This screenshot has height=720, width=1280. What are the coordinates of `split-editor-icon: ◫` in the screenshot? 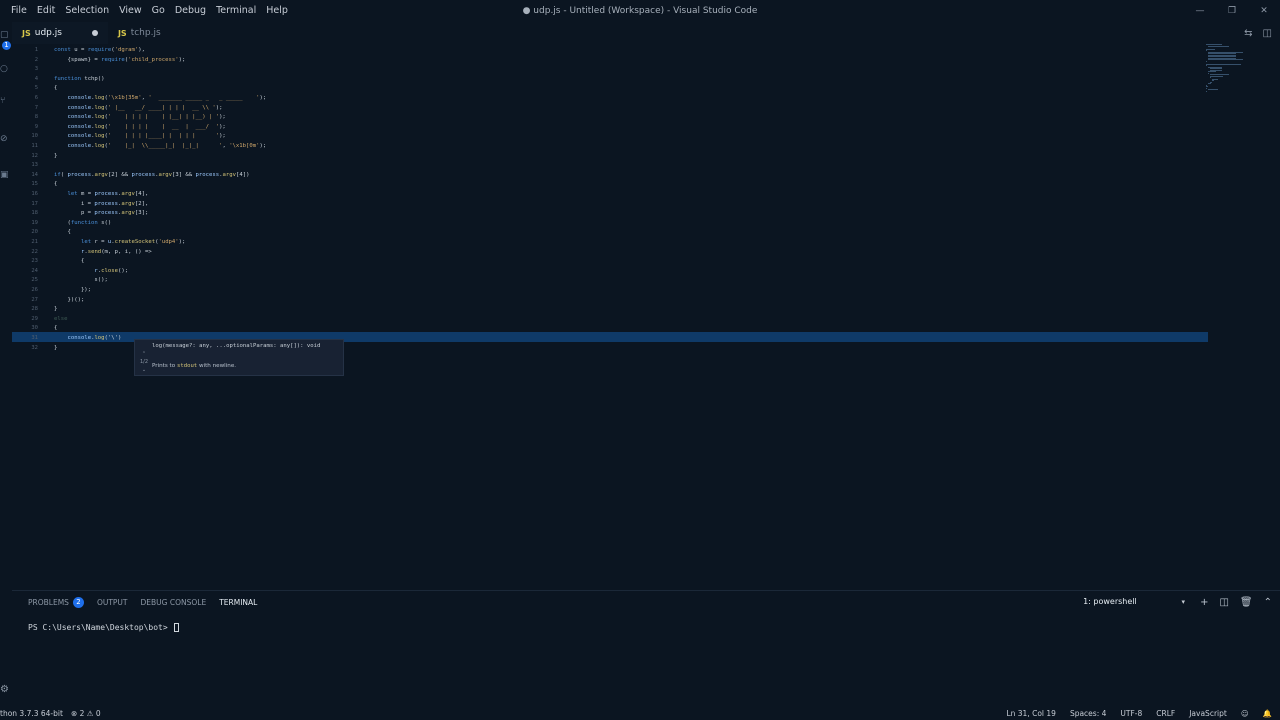 It's located at (1267, 33).